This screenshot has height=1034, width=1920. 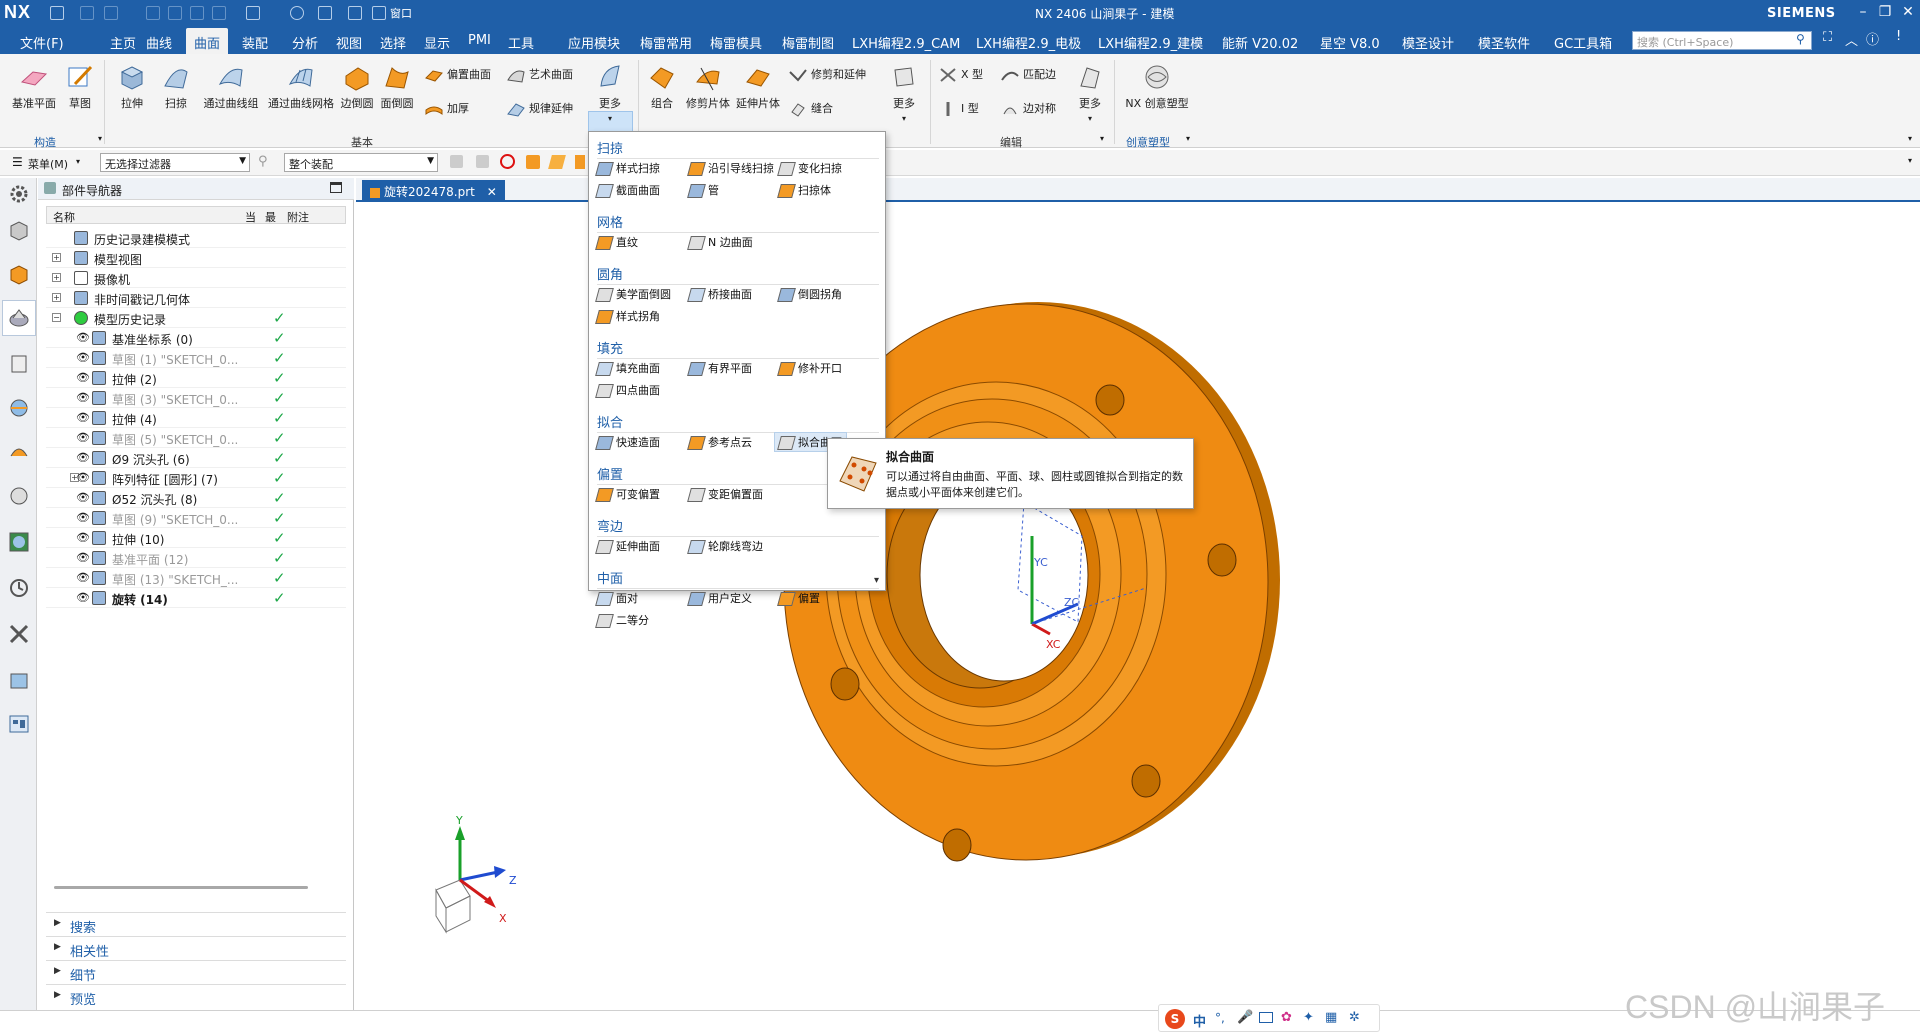 I want to click on tree-row: 👁 草图 (3) "SKETCH_0... ✓, so click(x=196, y=398).